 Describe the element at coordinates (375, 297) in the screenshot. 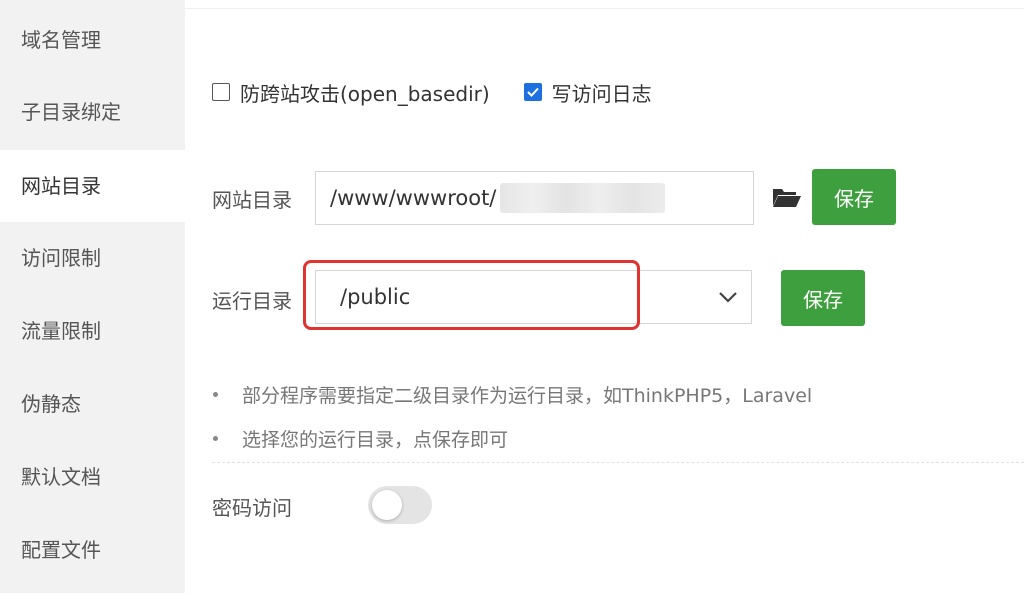

I see `run-dir-value: /public` at that location.